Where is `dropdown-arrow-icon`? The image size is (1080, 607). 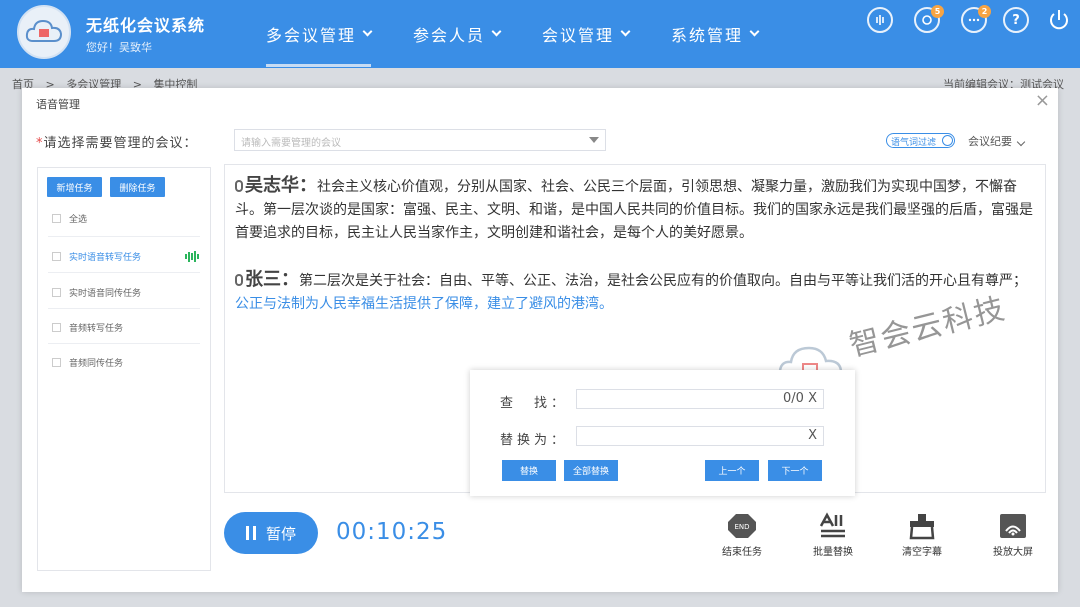
dropdown-arrow-icon is located at coordinates (594, 140).